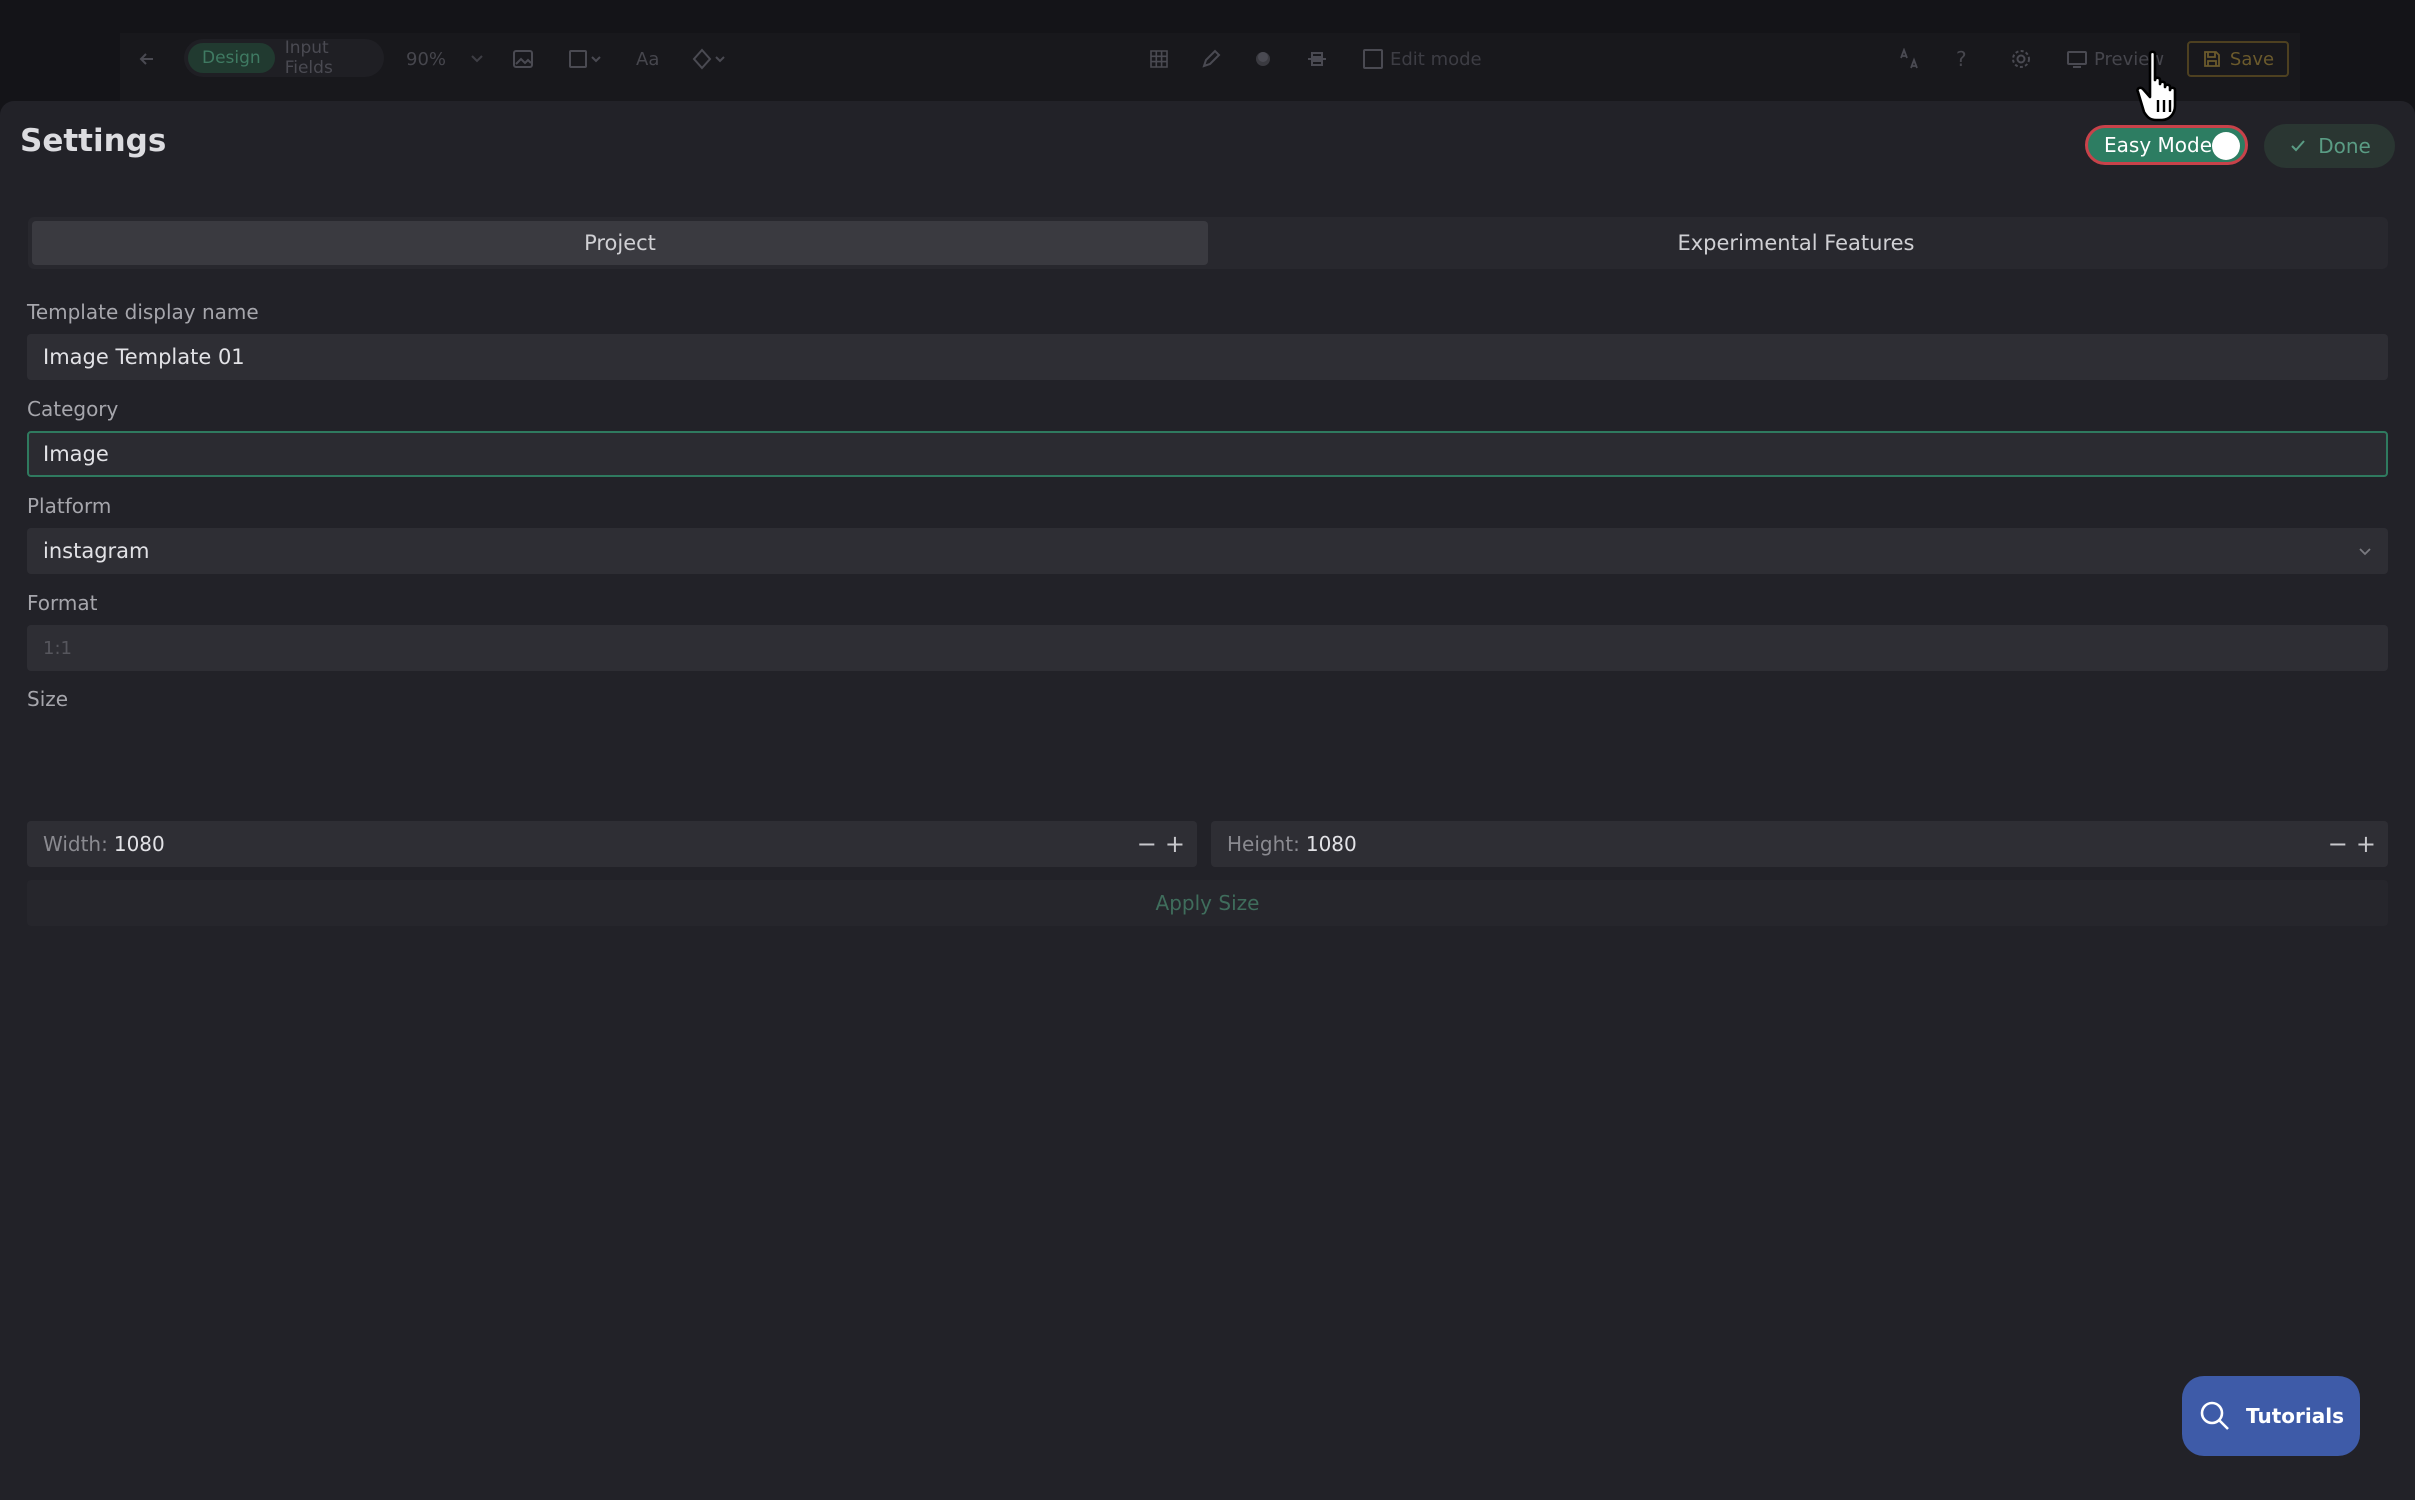  I want to click on tab-experimental-features: Experimental Features, so click(1796, 243).